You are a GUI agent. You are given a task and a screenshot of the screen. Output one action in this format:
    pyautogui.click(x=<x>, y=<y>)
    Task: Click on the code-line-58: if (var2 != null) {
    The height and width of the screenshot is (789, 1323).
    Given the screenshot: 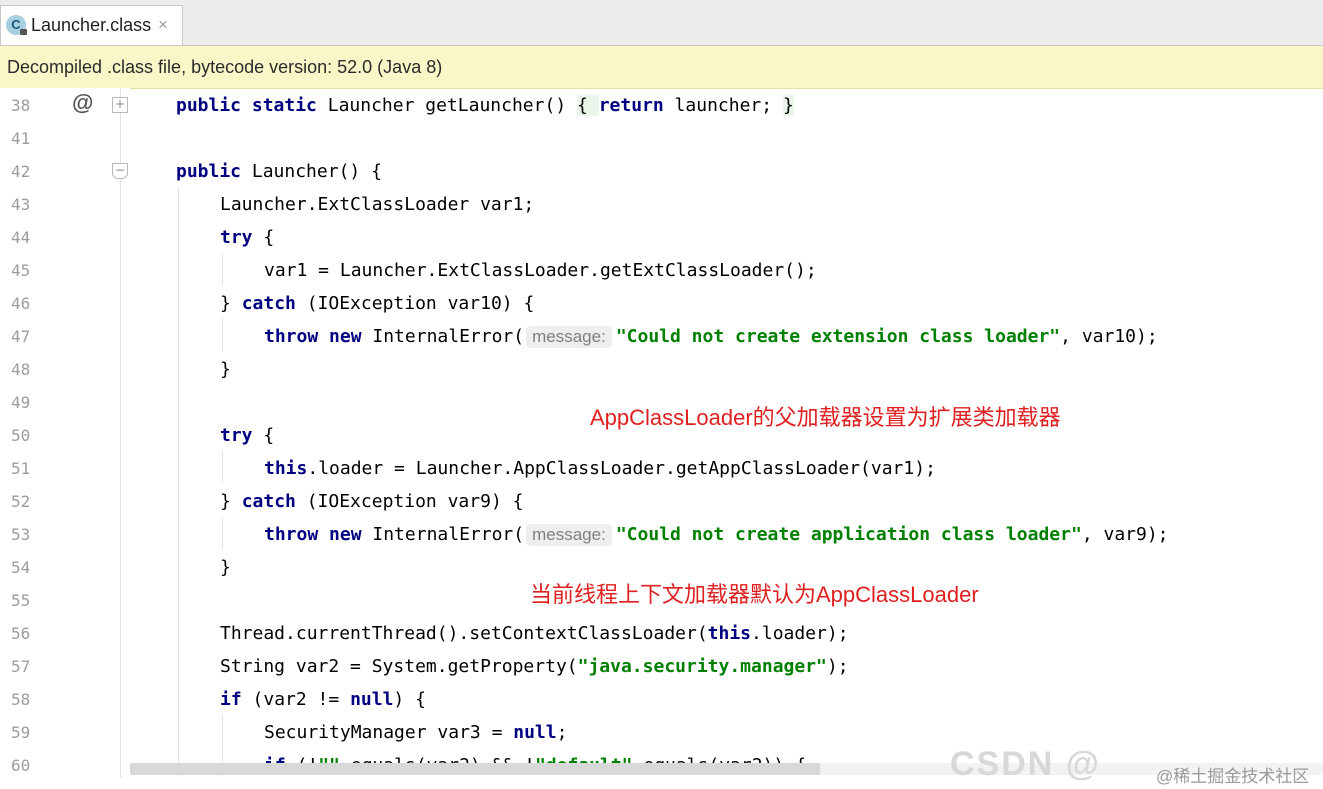 What is the action you would take?
    pyautogui.click(x=323, y=700)
    